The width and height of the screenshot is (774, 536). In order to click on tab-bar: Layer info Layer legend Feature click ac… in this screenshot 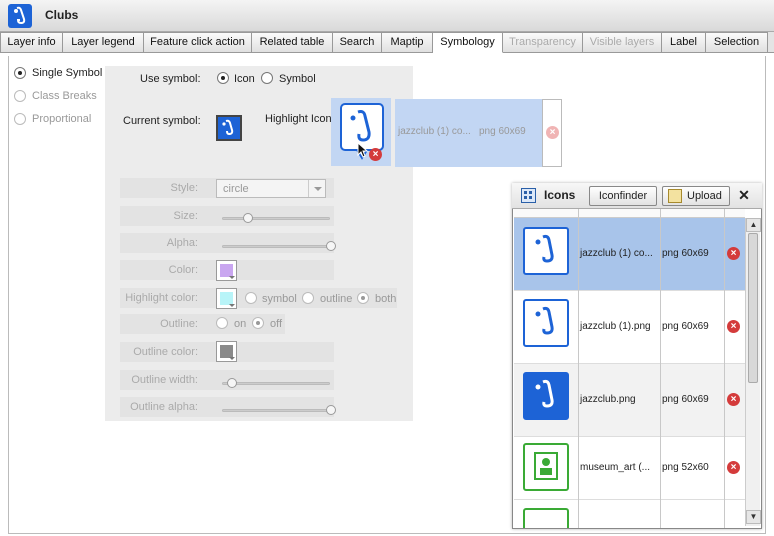, I will do `click(387, 42)`.